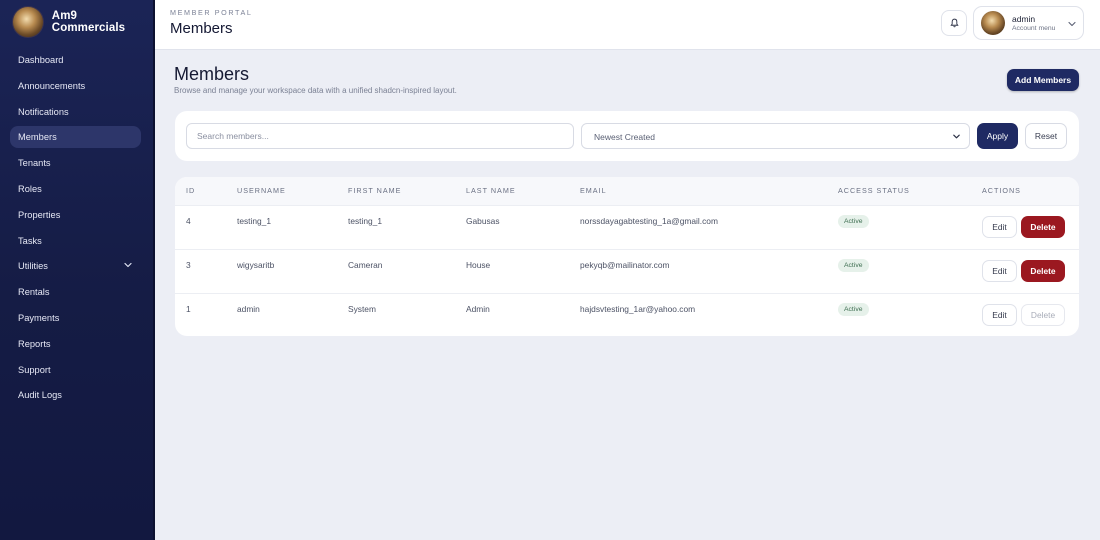  Describe the element at coordinates (649, 221) in the screenshot. I see `cell-email: norssdayagabtesting_1a@gmail.com` at that location.